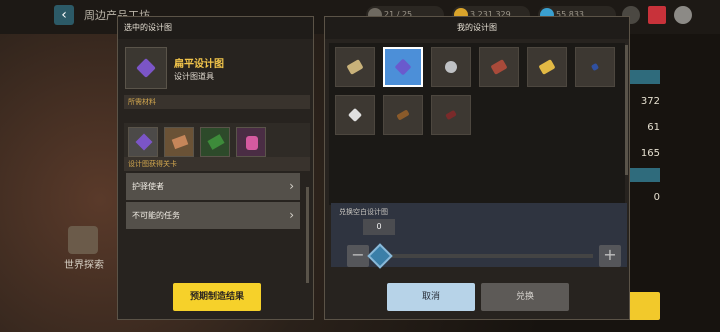 This screenshot has height=332, width=720. I want to click on green-tool-icon, so click(216, 142).